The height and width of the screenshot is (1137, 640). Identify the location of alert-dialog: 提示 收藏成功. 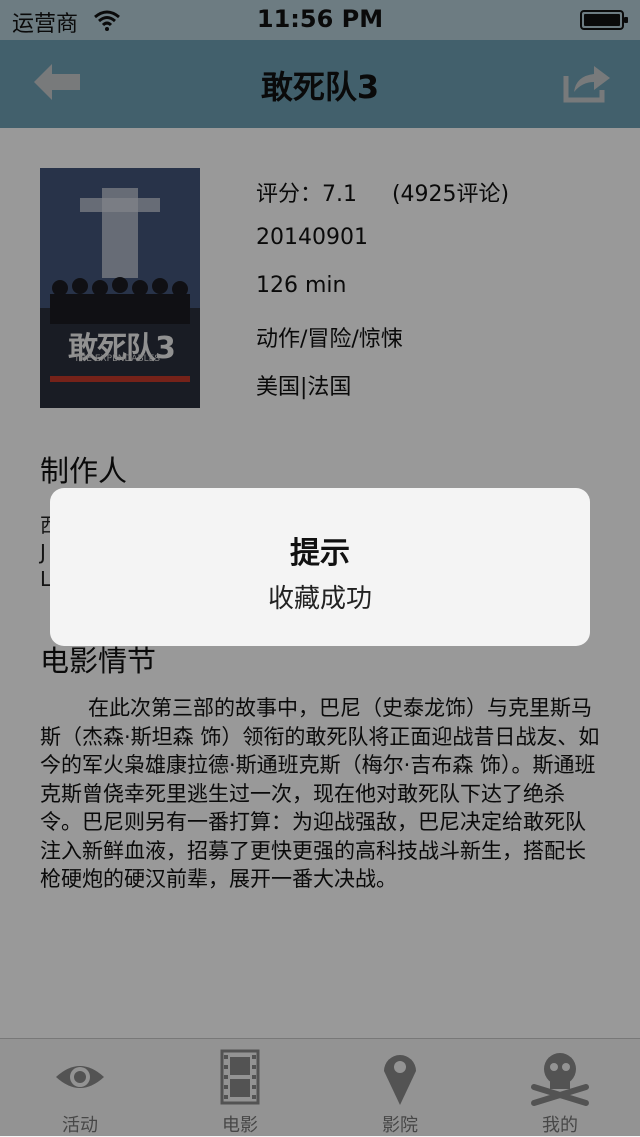
(320, 567).